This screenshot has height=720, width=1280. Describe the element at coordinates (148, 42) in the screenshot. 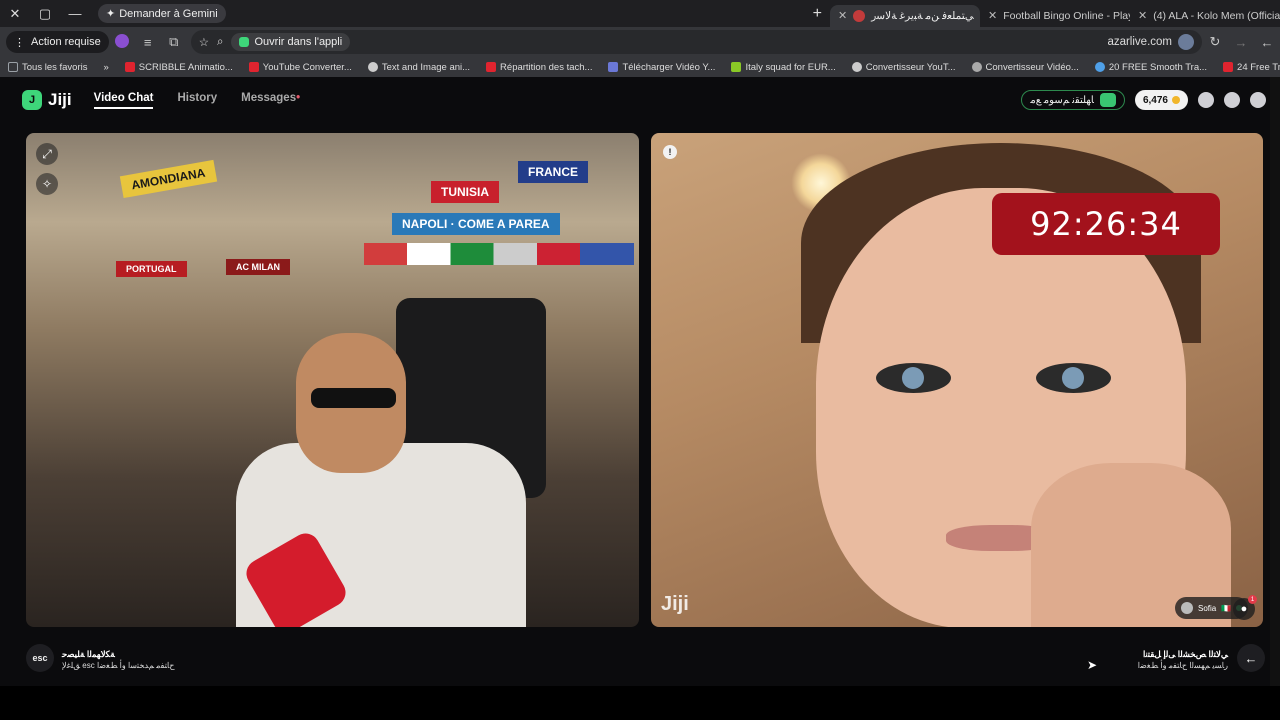

I see `filter-icon: ≡` at that location.